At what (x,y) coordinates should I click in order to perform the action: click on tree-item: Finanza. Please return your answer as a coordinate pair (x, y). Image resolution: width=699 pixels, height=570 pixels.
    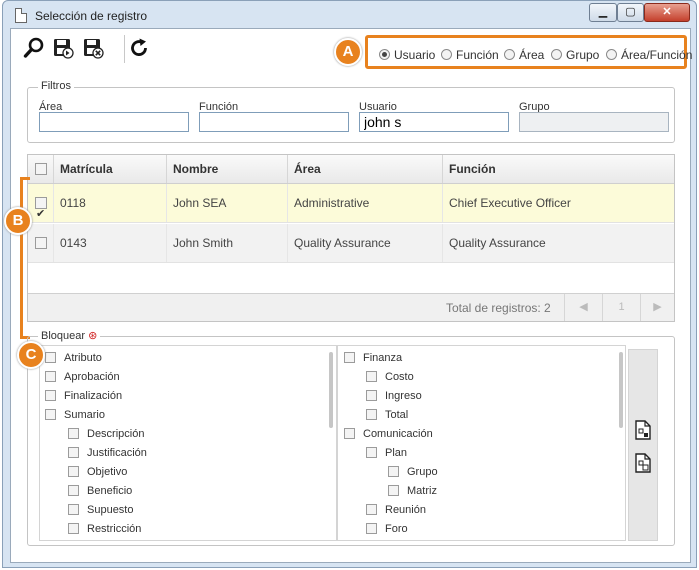
    Looking at the image, I should click on (373, 358).